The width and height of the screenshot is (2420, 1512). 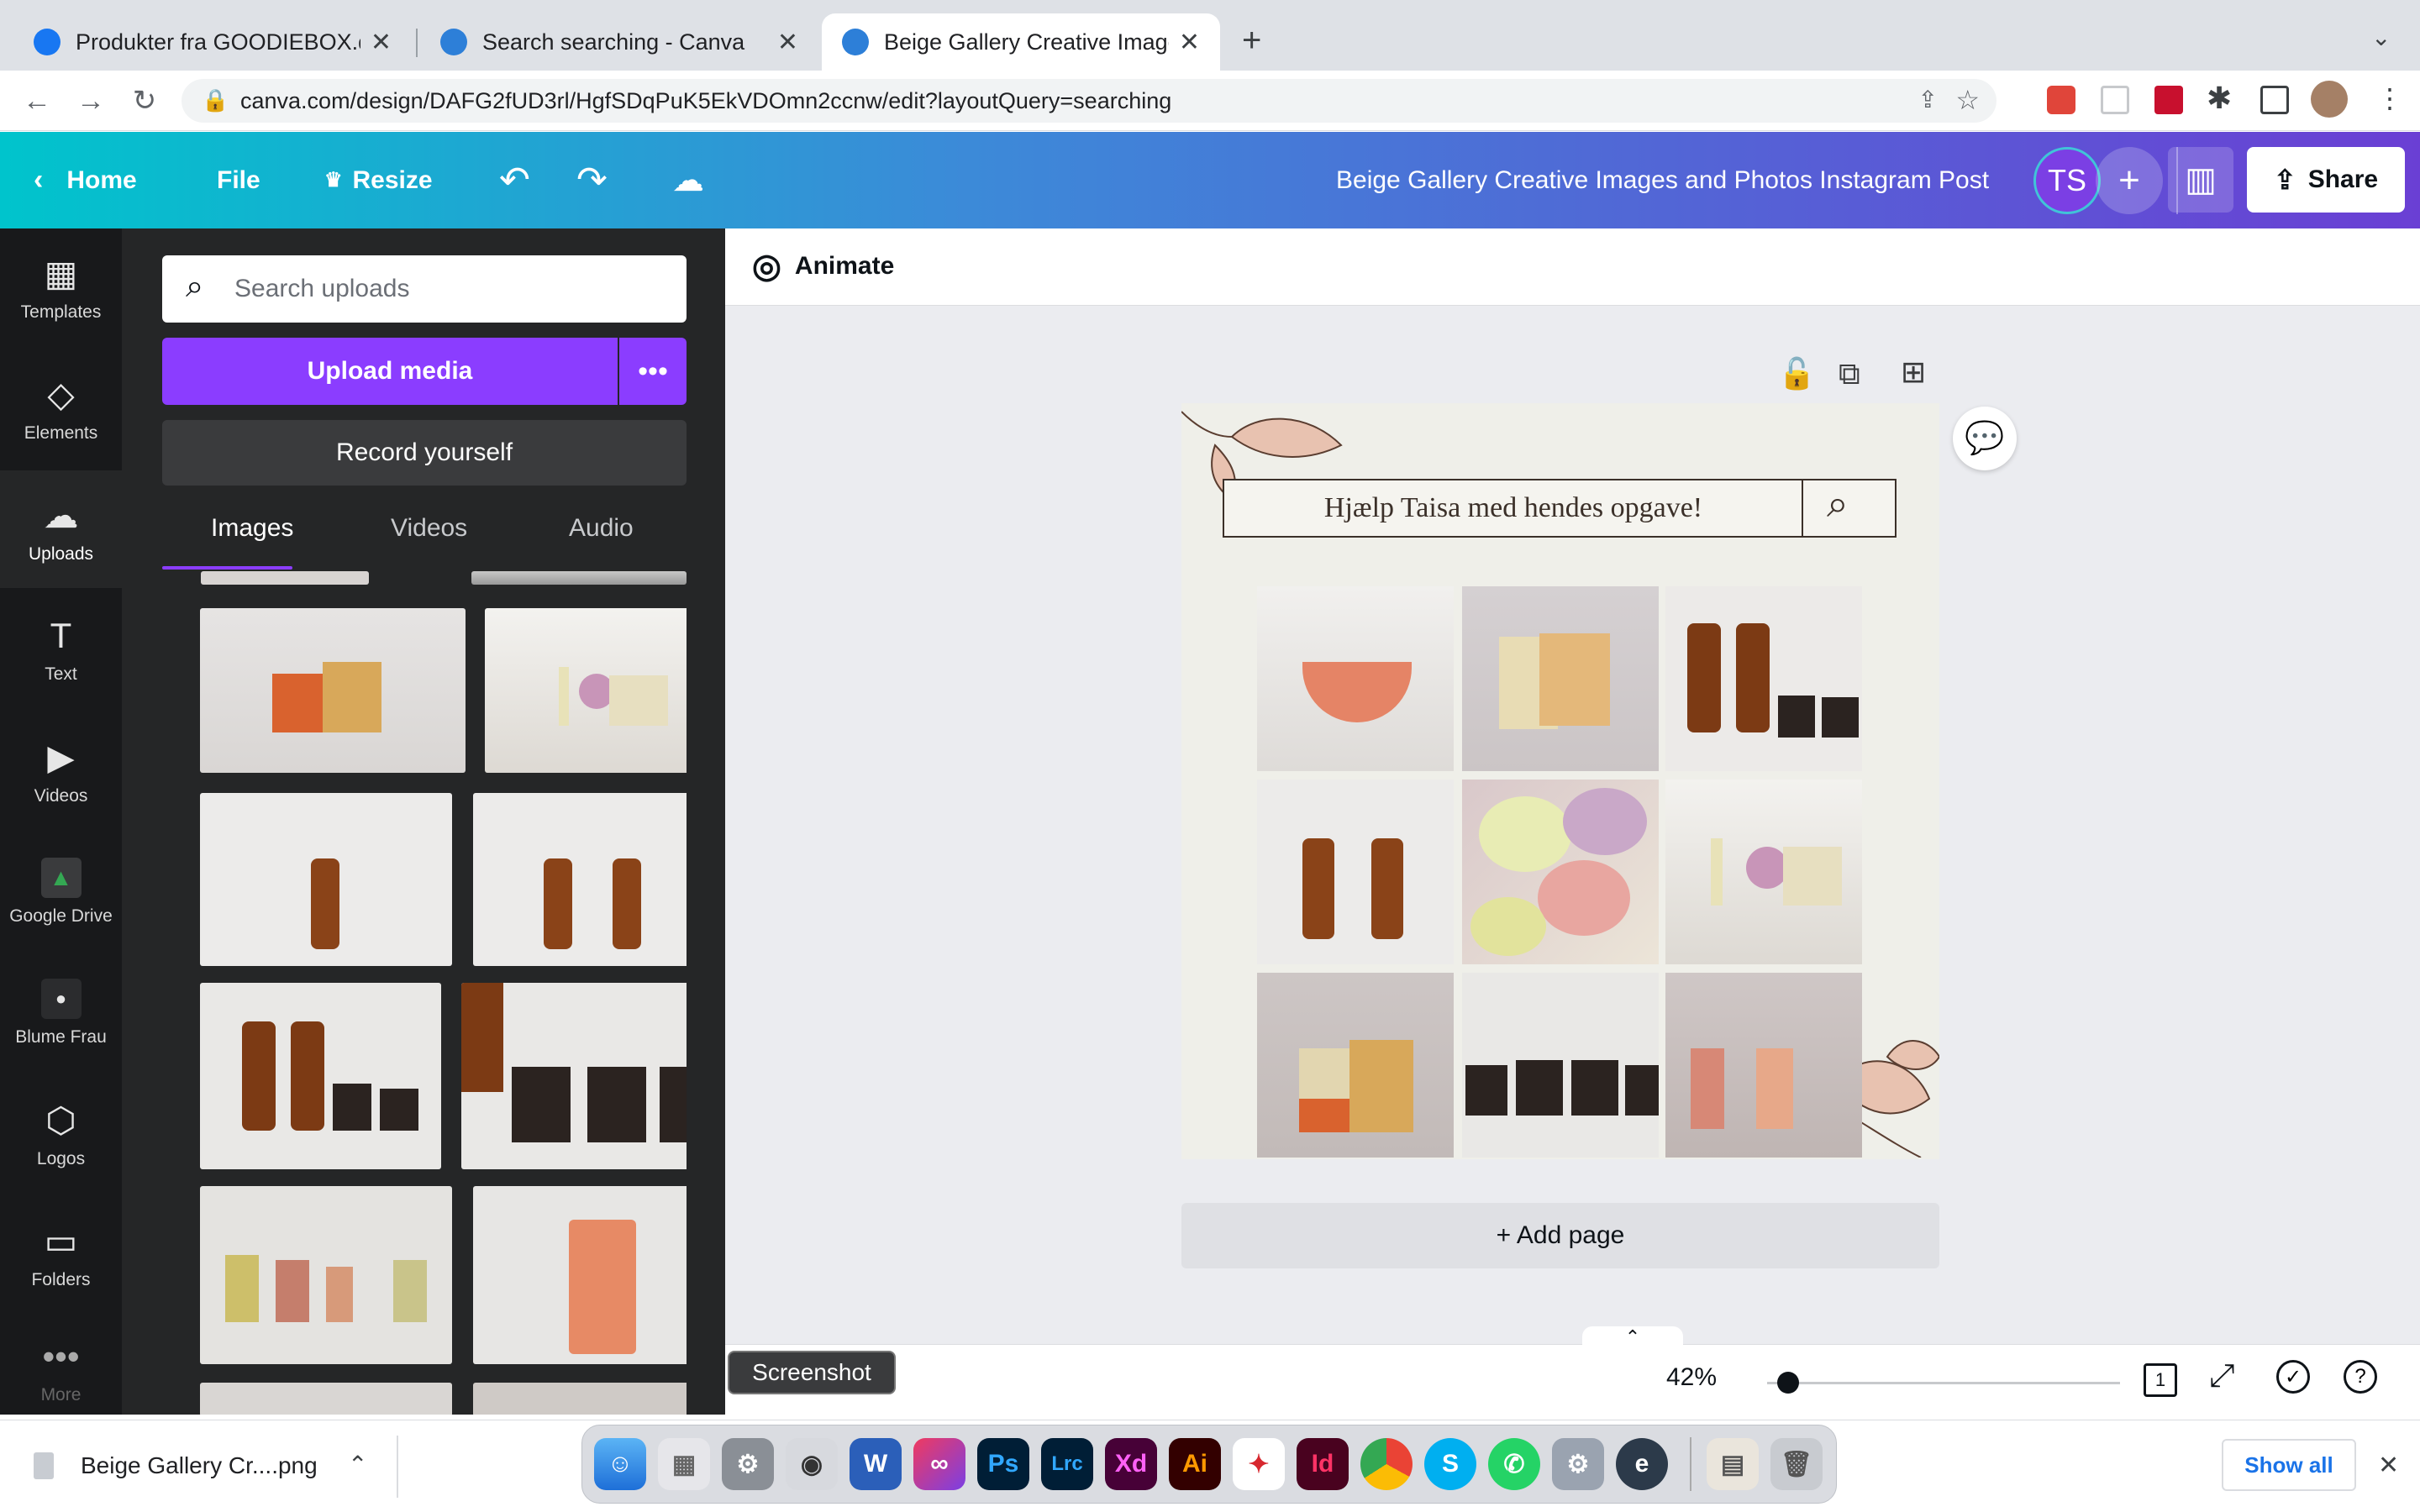 What do you see at coordinates (429, 528) in the screenshot?
I see `tab-videos: Videos` at bounding box center [429, 528].